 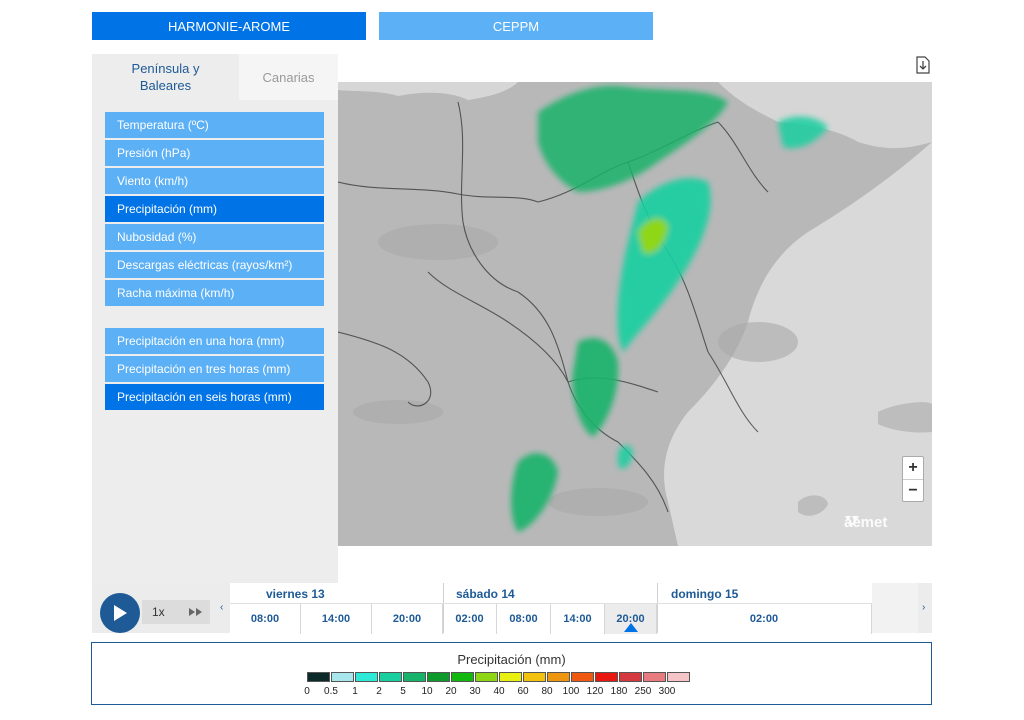 What do you see at coordinates (214, 181) in the screenshot?
I see `variable-viento: Viento (km/h)` at bounding box center [214, 181].